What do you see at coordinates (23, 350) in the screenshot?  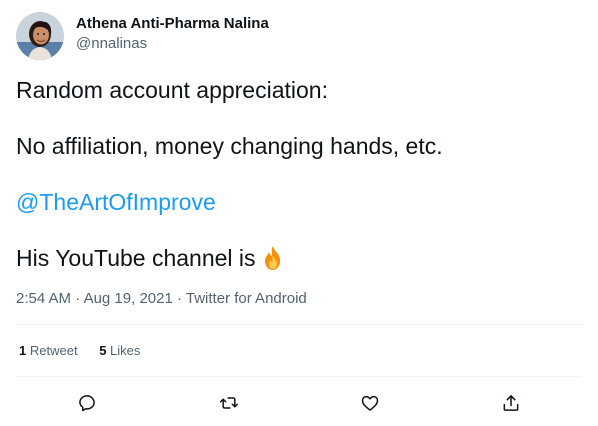 I see `retweet-count: 1` at bounding box center [23, 350].